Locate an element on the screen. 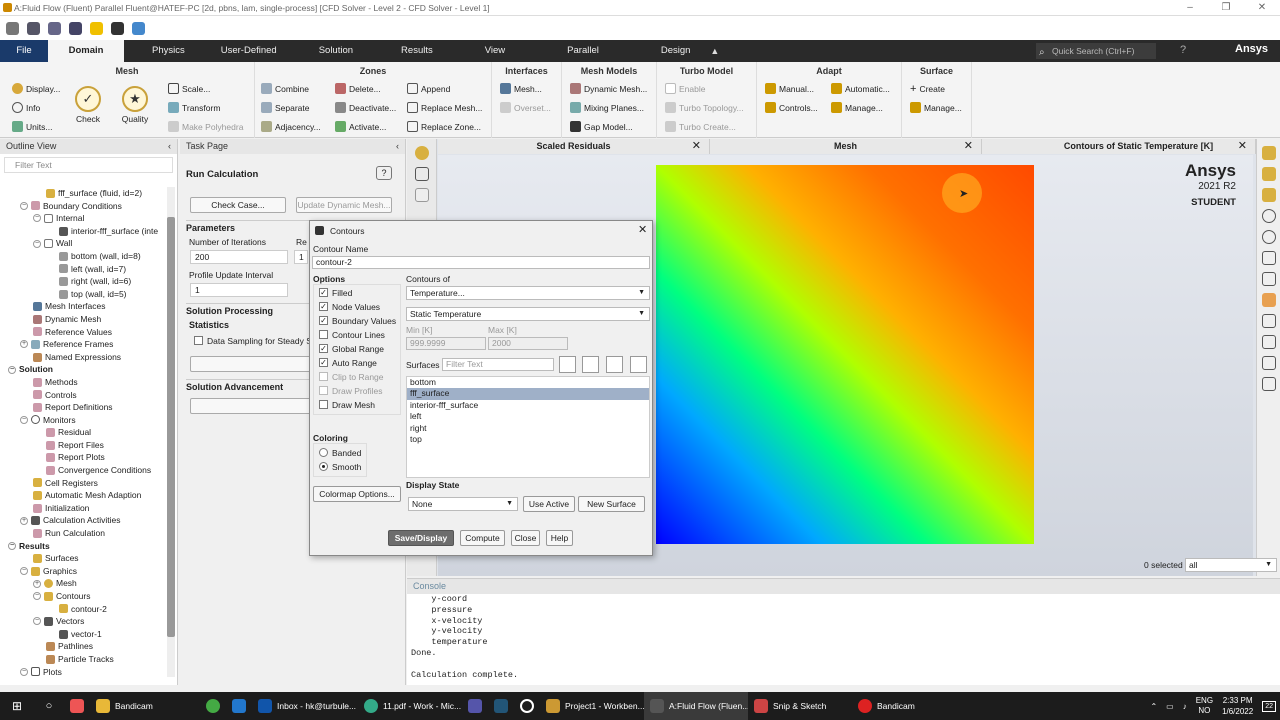 The height and width of the screenshot is (720, 1280). view-icon is located at coordinates (421, 153).